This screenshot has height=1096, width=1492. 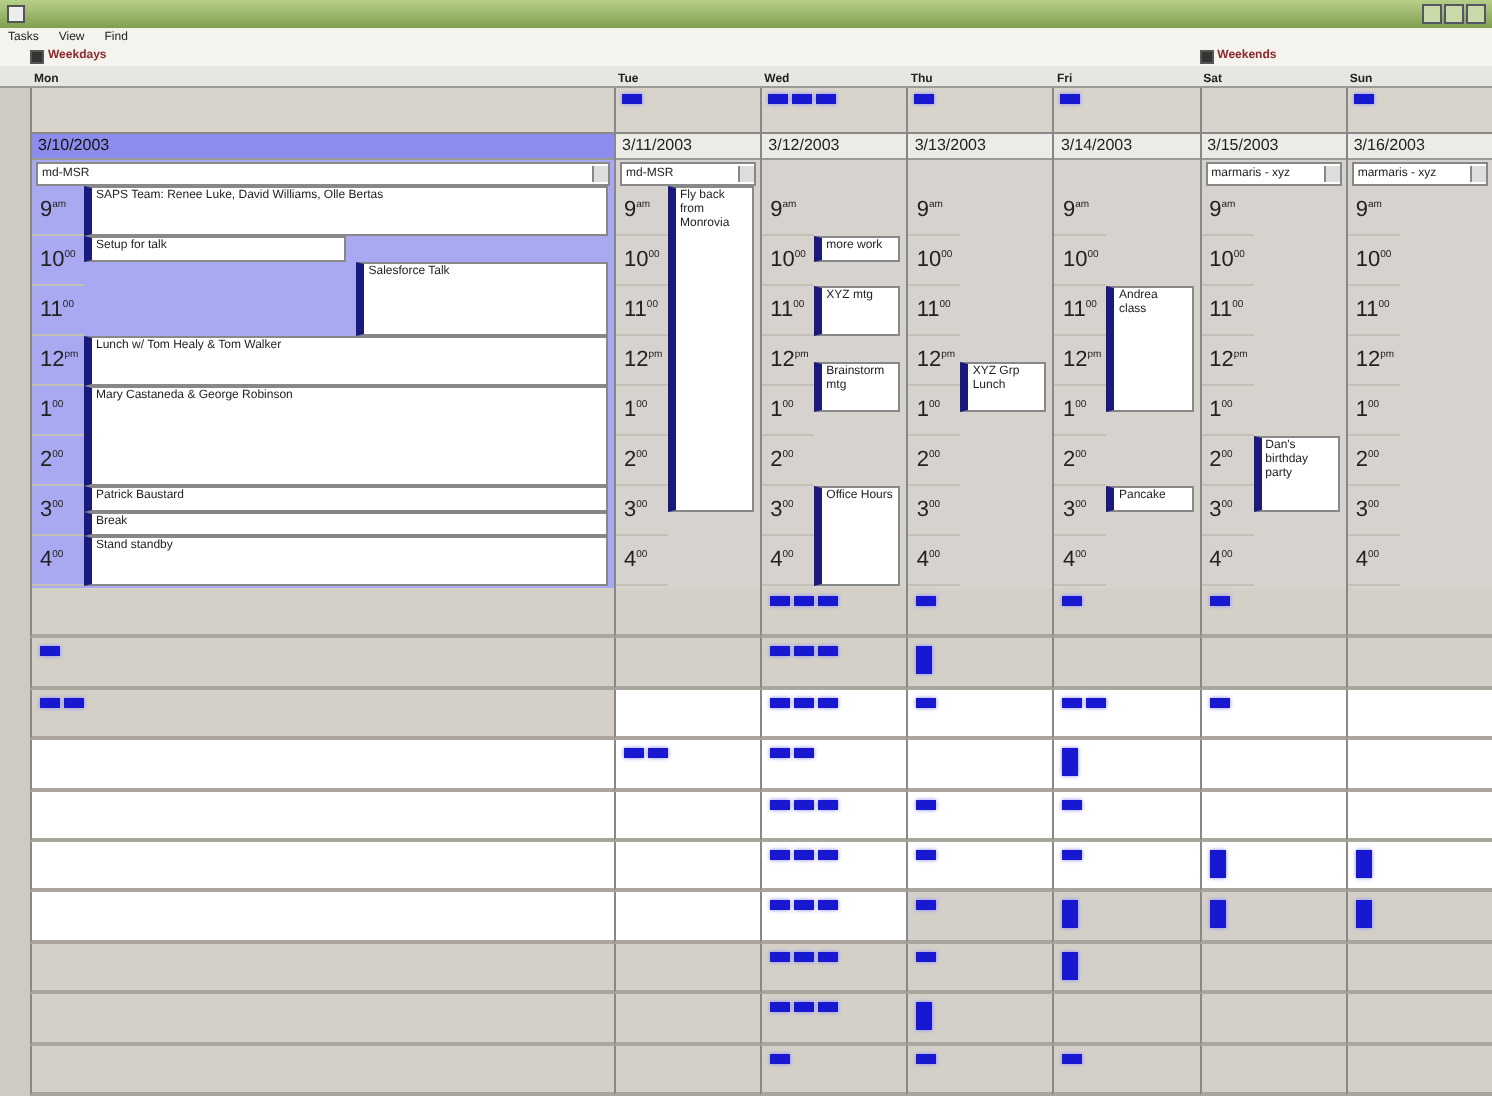 I want to click on minimize-button, so click(x=1432, y=14).